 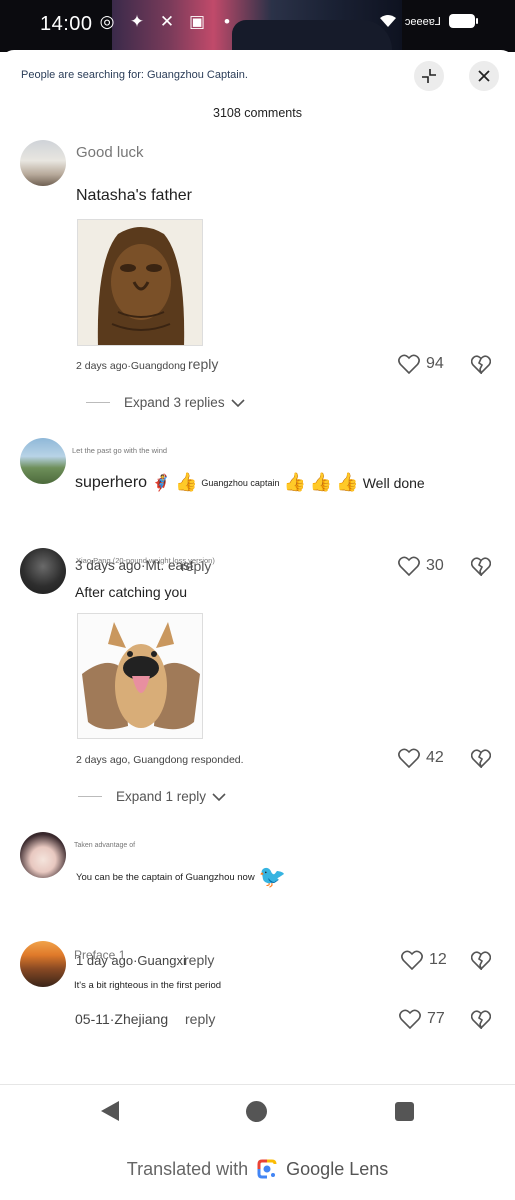 I want to click on like-button: 77, so click(x=422, y=1019).